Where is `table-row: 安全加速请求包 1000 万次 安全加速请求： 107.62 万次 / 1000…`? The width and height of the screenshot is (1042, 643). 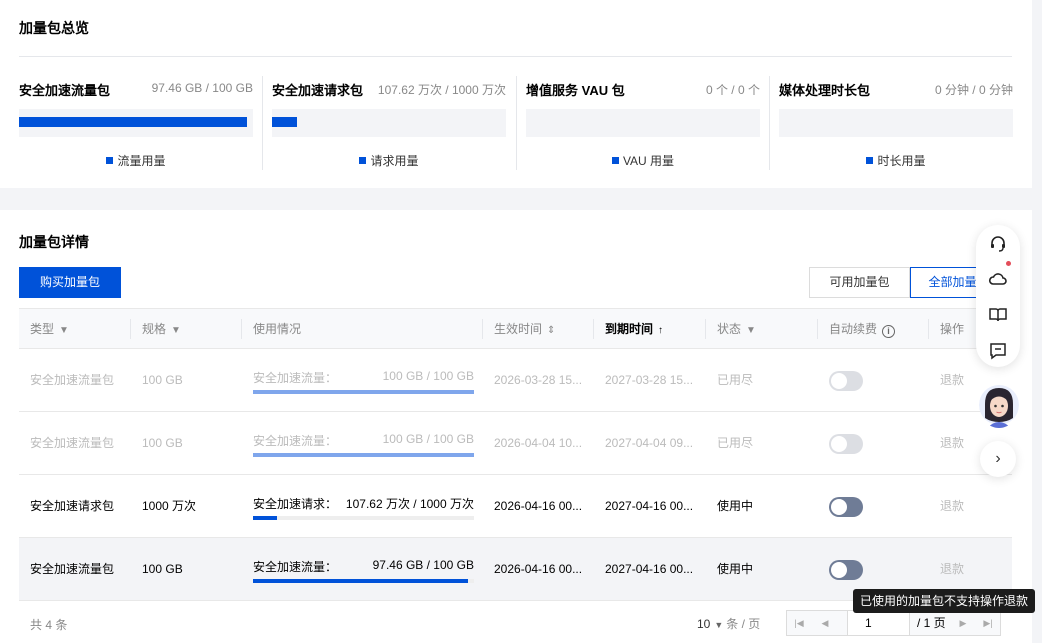
table-row: 安全加速请求包 1000 万次 安全加速请求： 107.62 万次 / 1000… is located at coordinates (515, 506).